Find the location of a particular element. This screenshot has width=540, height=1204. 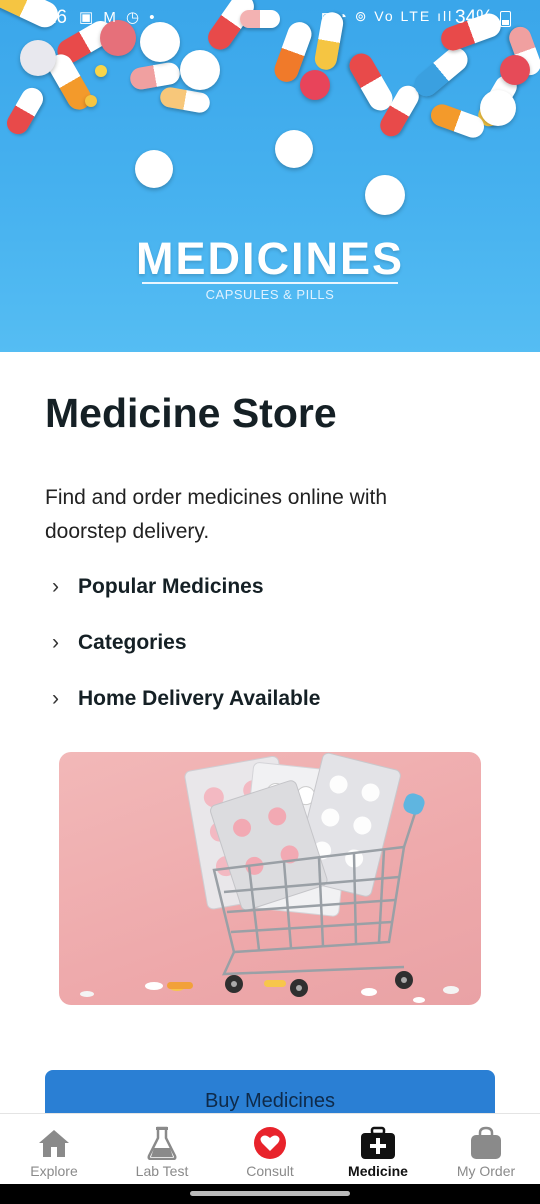

home-gesture-handle is located at coordinates (270, 1193).